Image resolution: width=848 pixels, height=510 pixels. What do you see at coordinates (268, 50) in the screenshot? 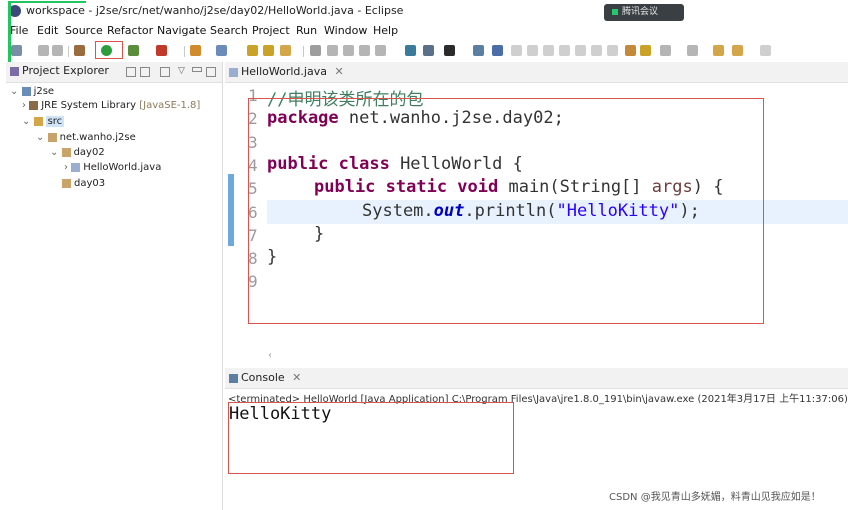
I see `open-task-icon` at bounding box center [268, 50].